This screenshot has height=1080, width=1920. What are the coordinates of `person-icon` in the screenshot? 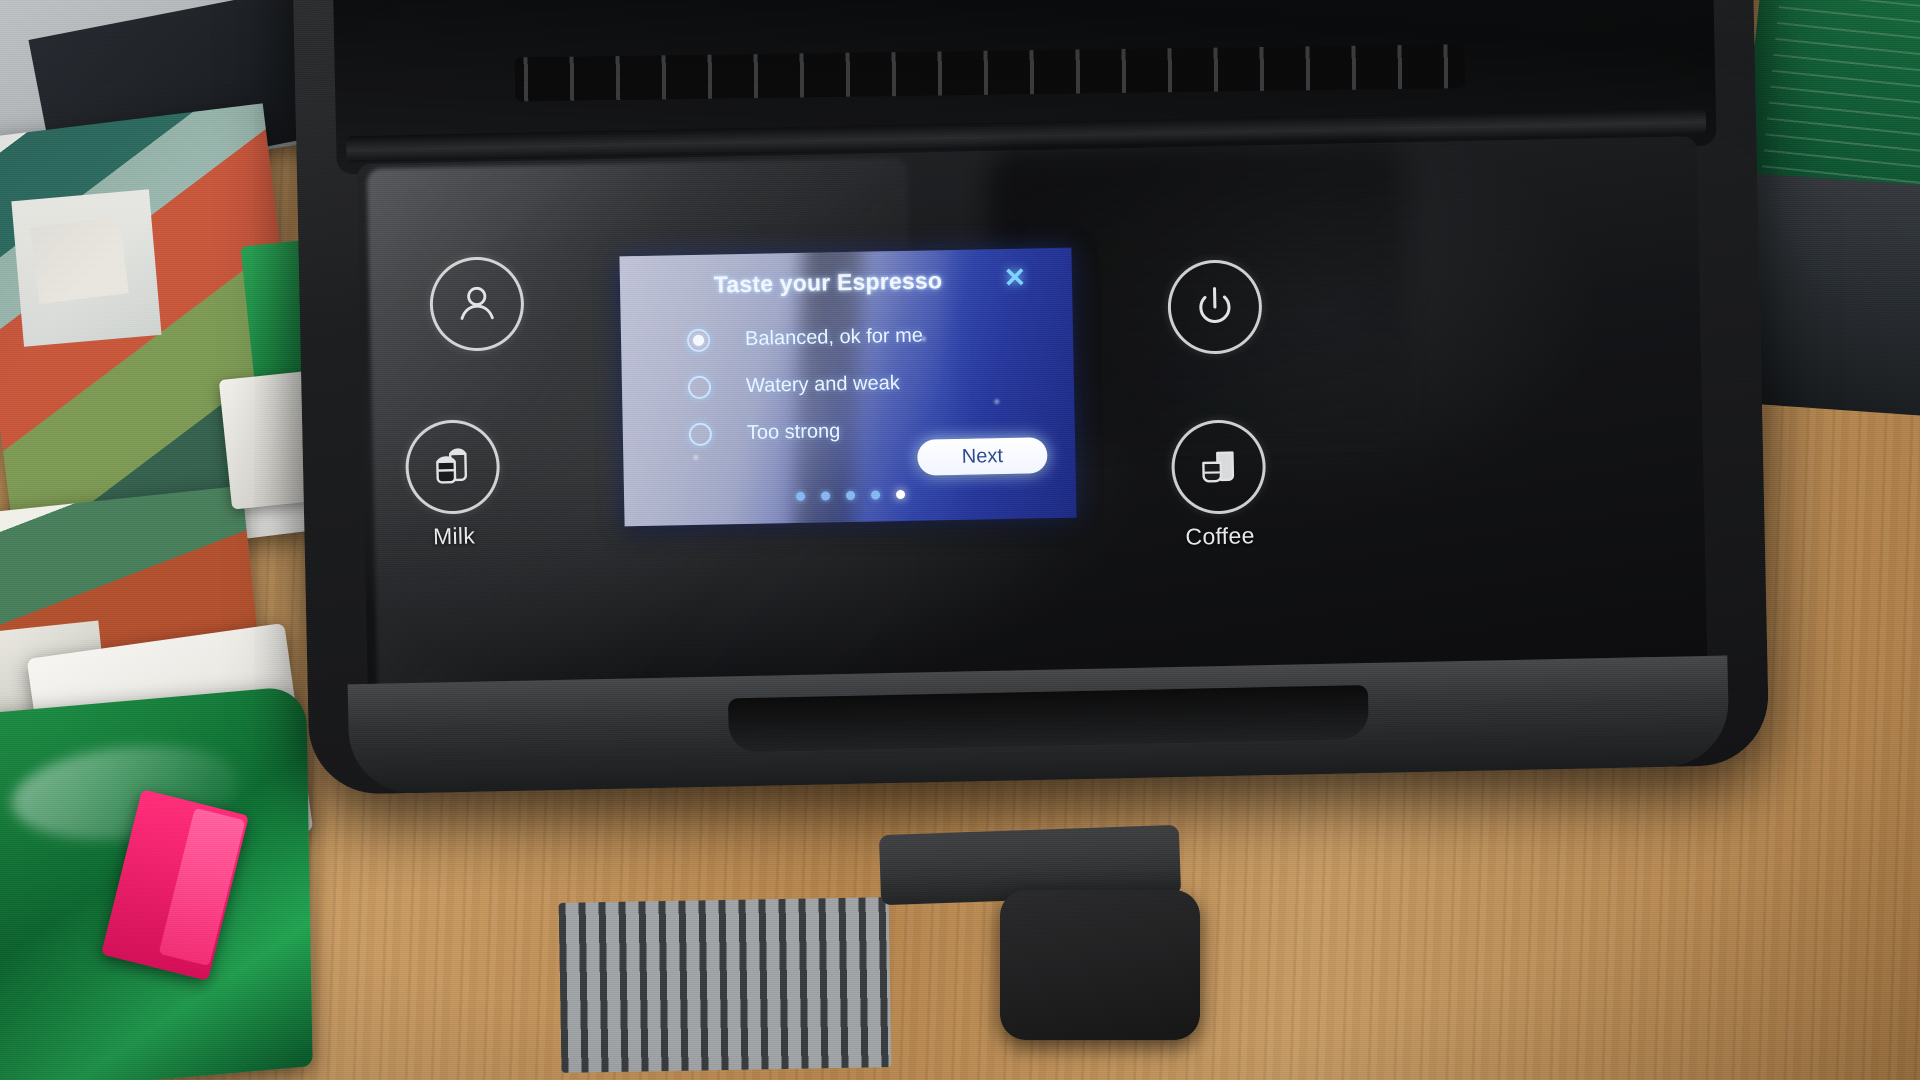 It's located at (477, 303).